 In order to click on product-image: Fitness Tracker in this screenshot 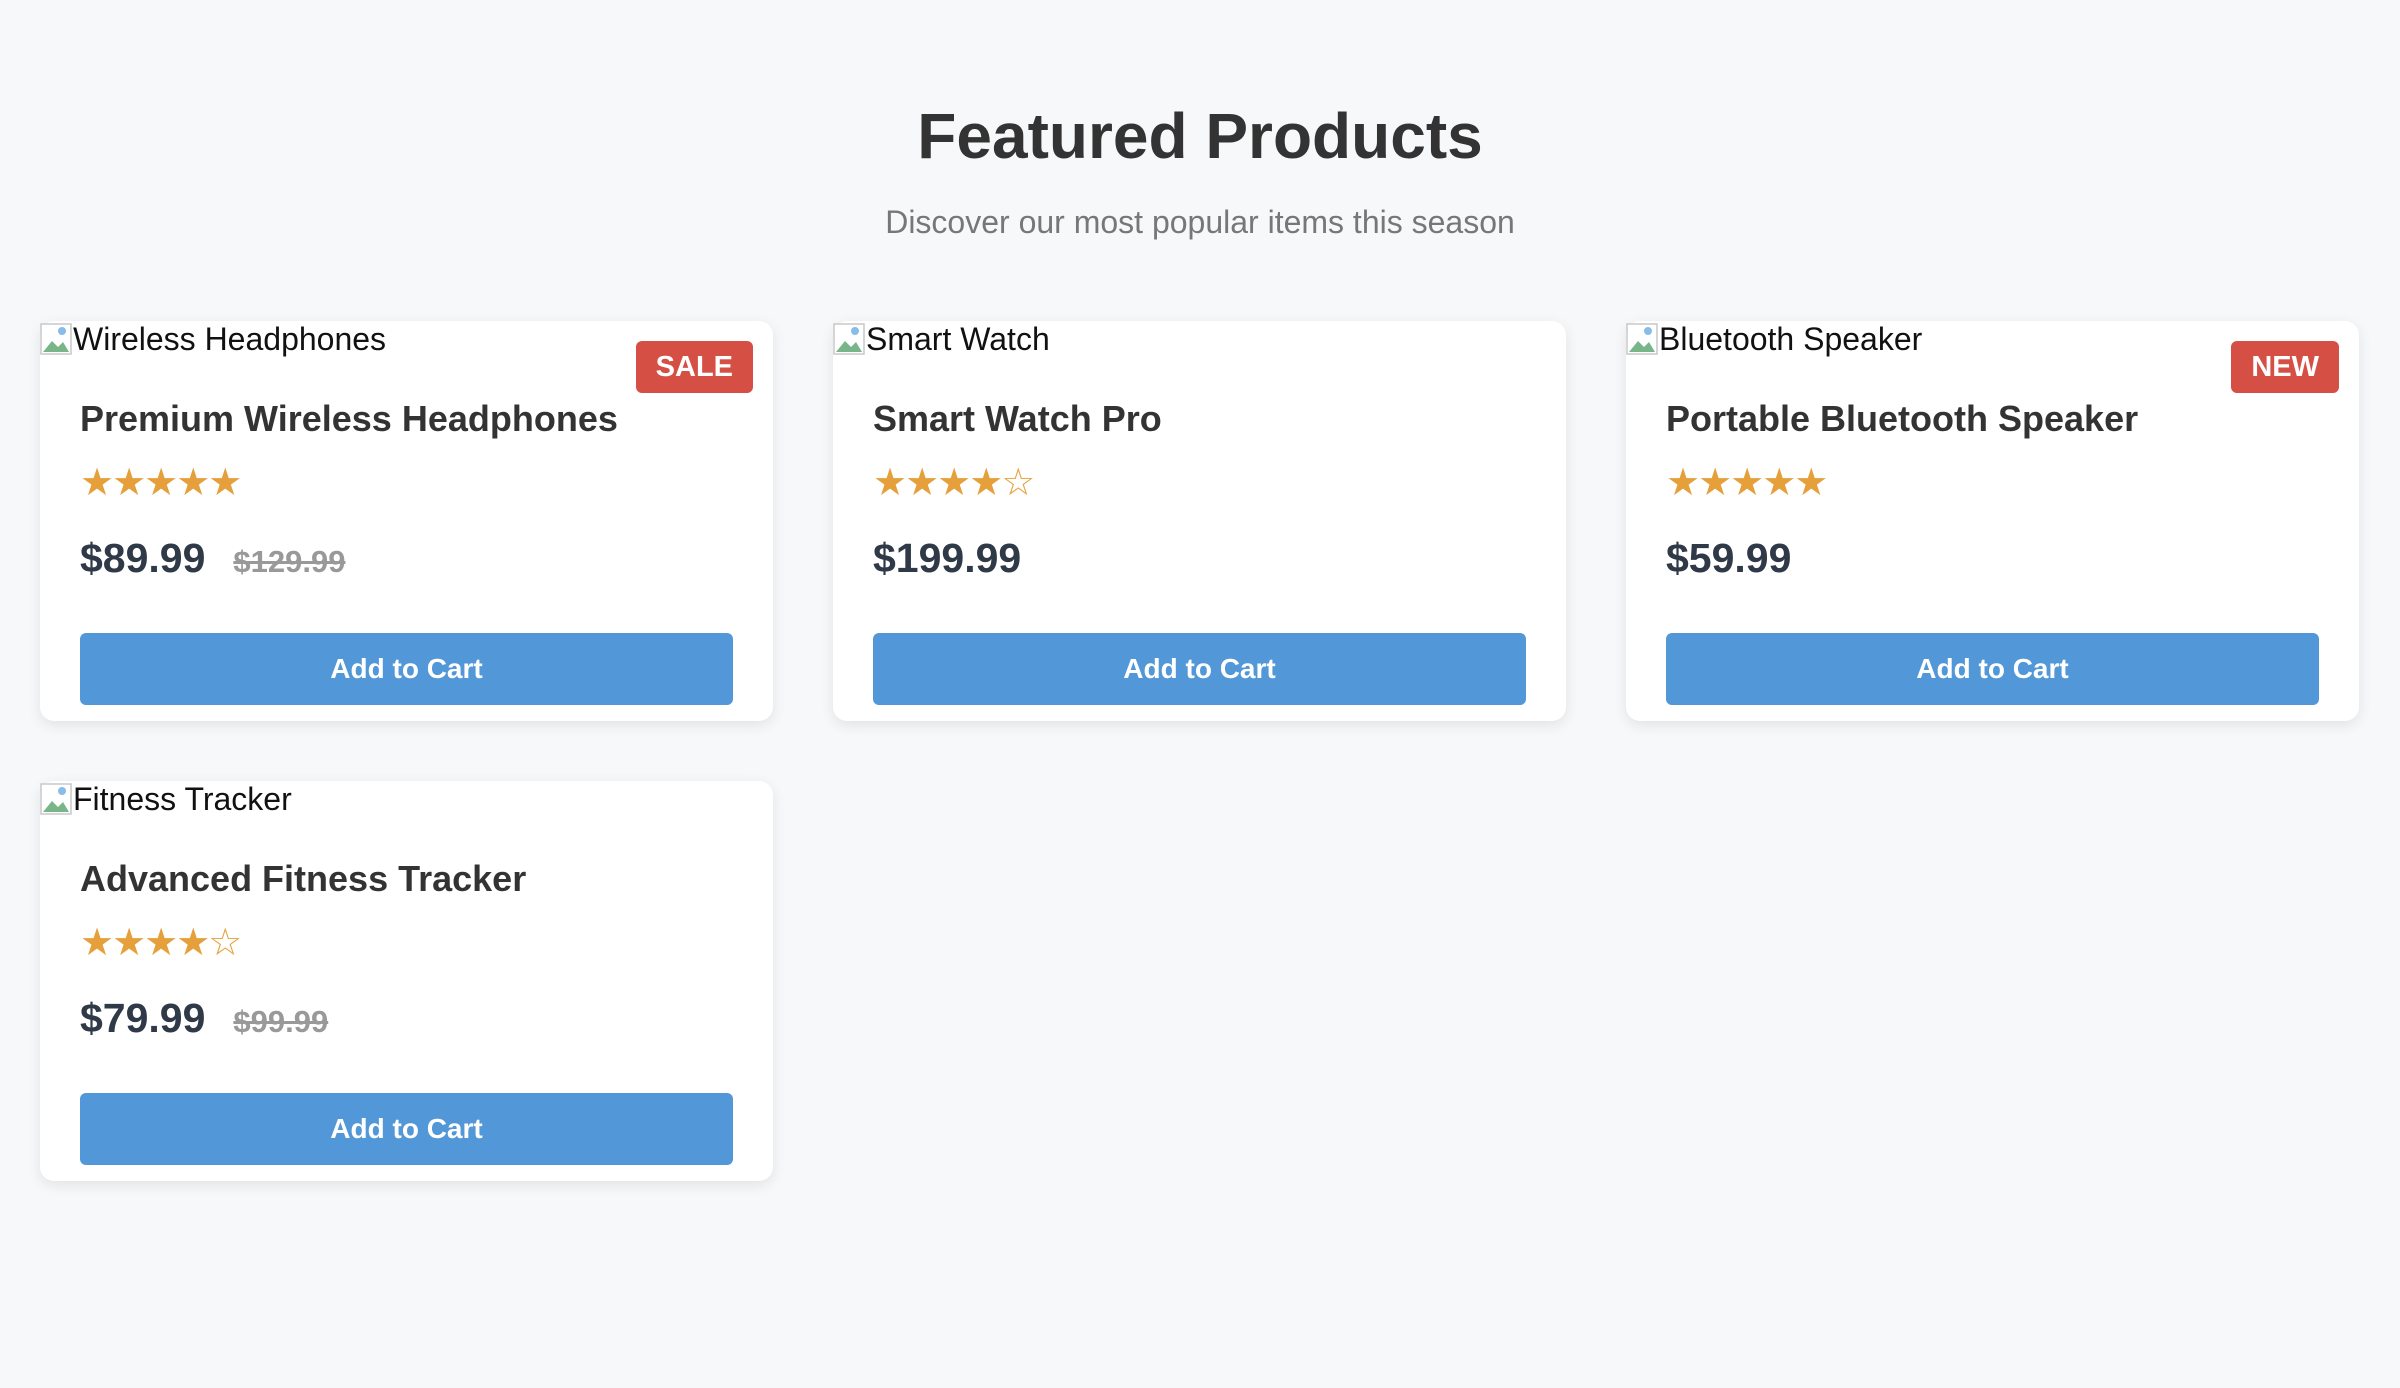, I will do `click(166, 799)`.